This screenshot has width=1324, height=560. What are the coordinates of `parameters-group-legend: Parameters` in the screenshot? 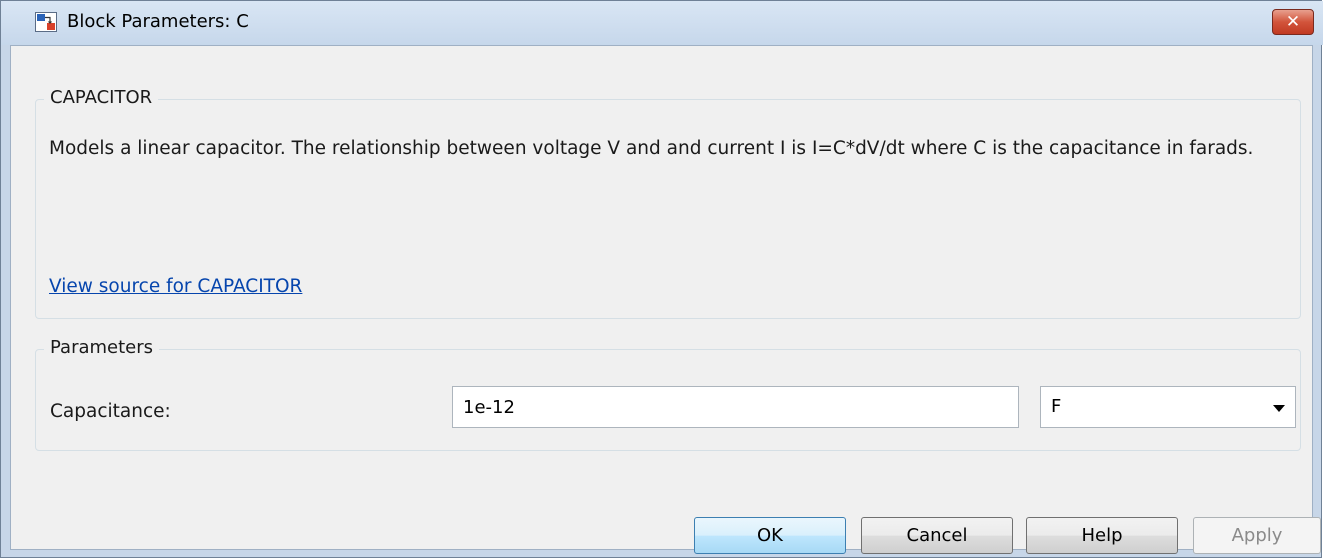 It's located at (102, 348).